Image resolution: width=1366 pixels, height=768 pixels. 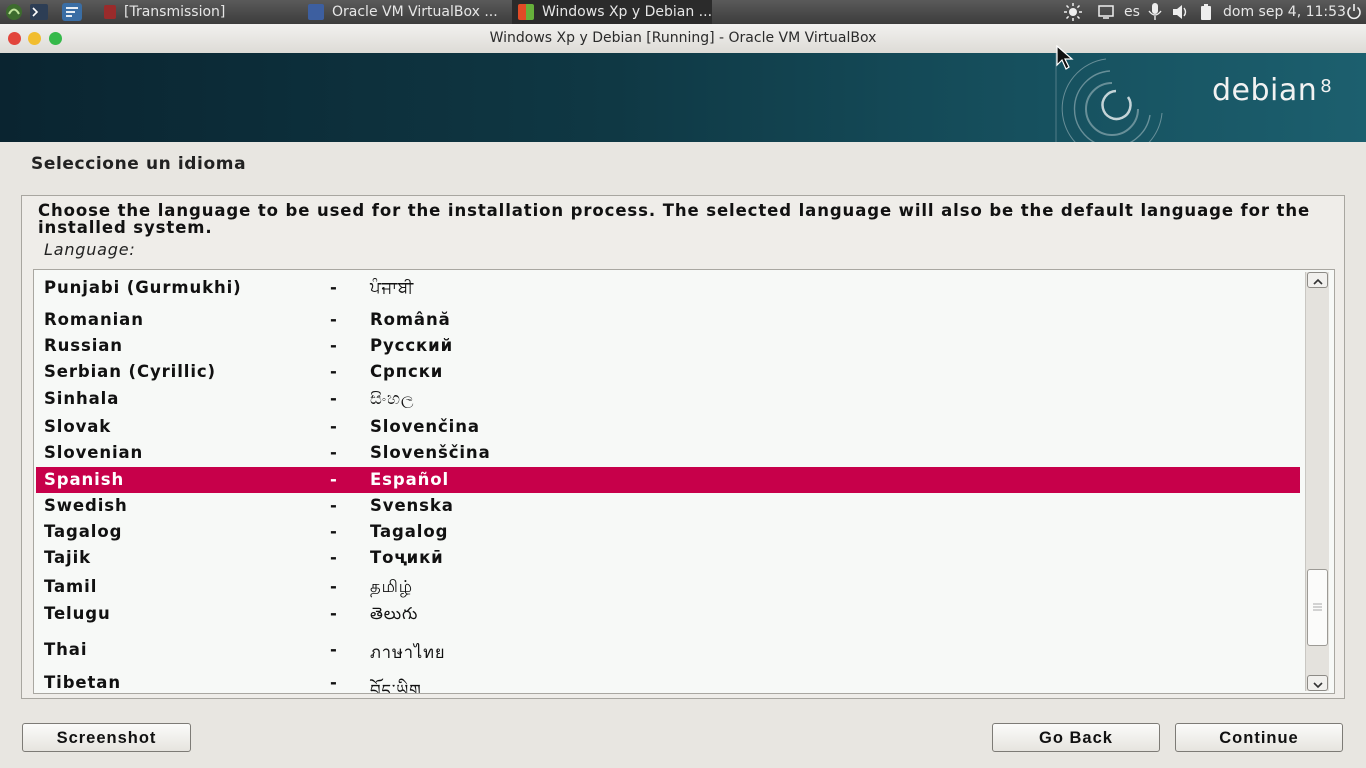 I want to click on scrollbar-thumb, so click(x=1317, y=607).